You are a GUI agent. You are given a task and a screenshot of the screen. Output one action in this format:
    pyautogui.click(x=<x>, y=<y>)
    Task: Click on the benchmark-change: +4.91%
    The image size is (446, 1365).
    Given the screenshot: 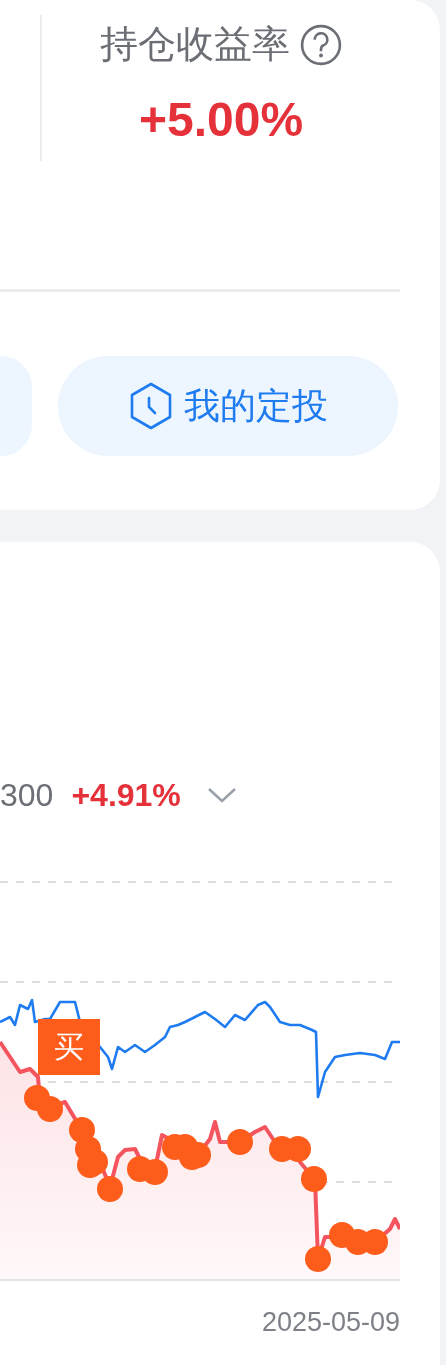 What is the action you would take?
    pyautogui.click(x=126, y=795)
    